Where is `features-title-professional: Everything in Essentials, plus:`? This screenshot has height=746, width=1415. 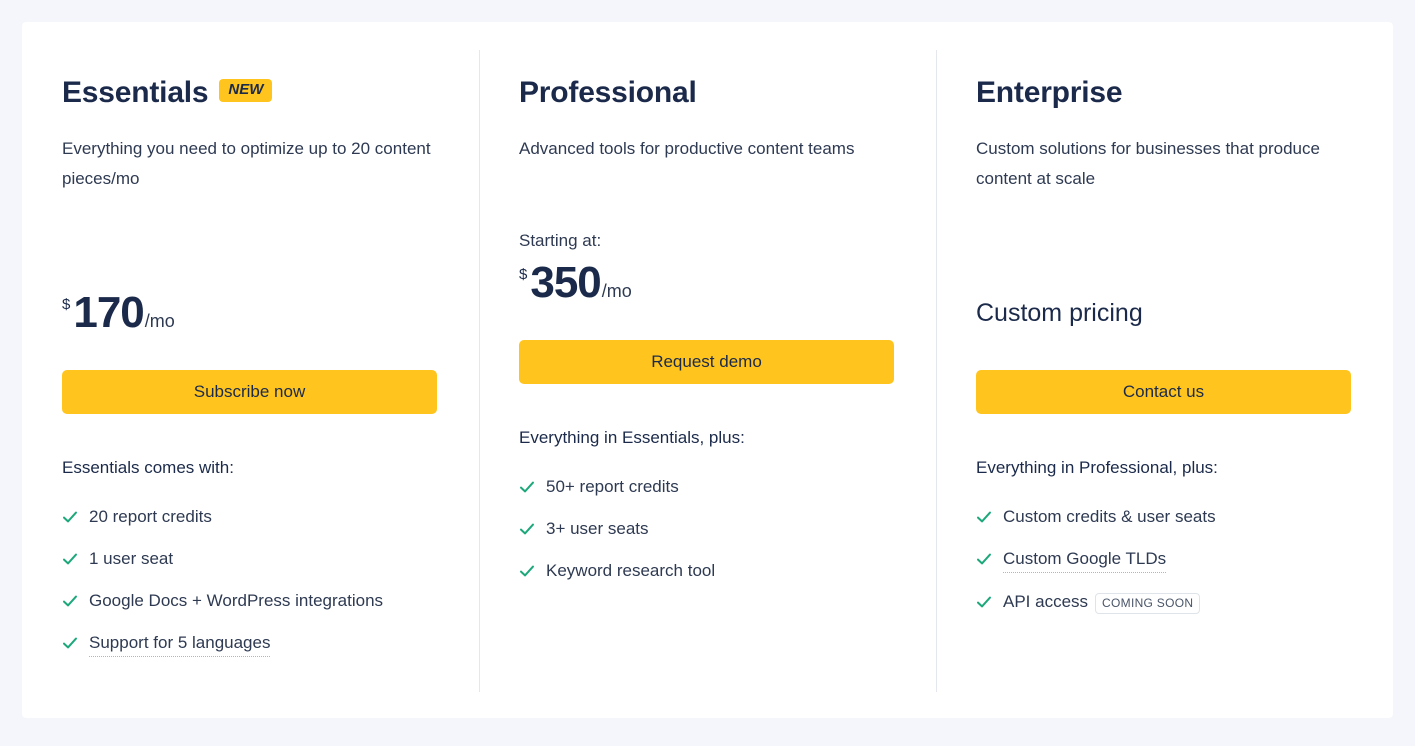 features-title-professional: Everything in Essentials, plus: is located at coordinates (632, 437).